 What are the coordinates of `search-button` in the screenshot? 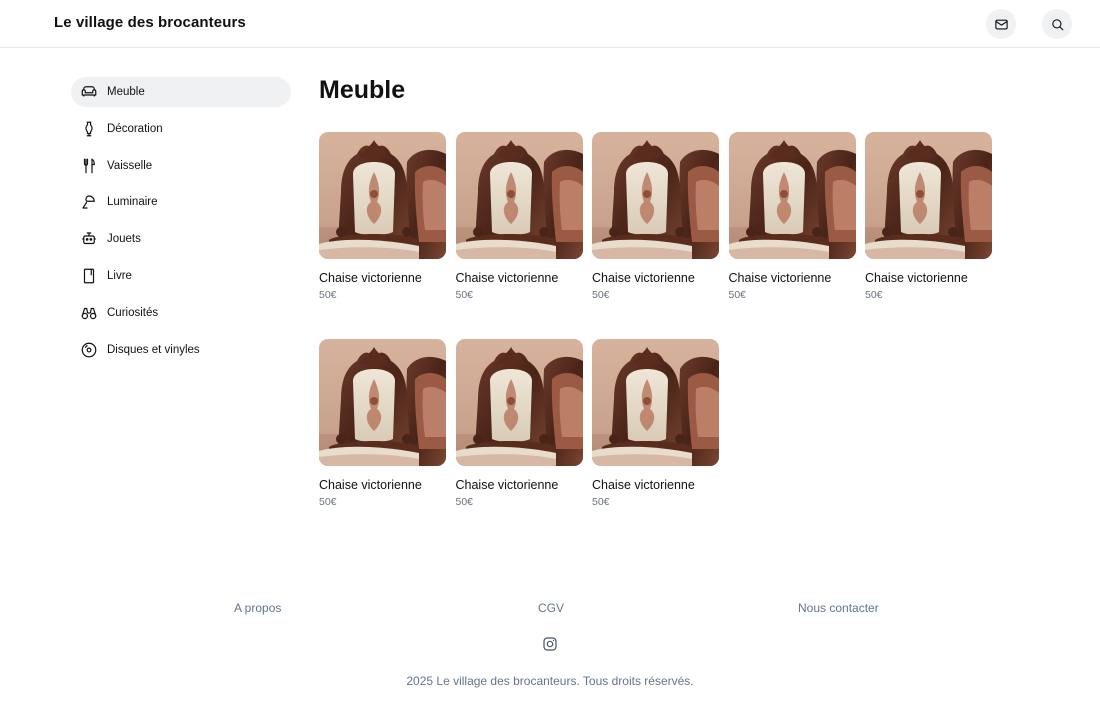 It's located at (1057, 24).